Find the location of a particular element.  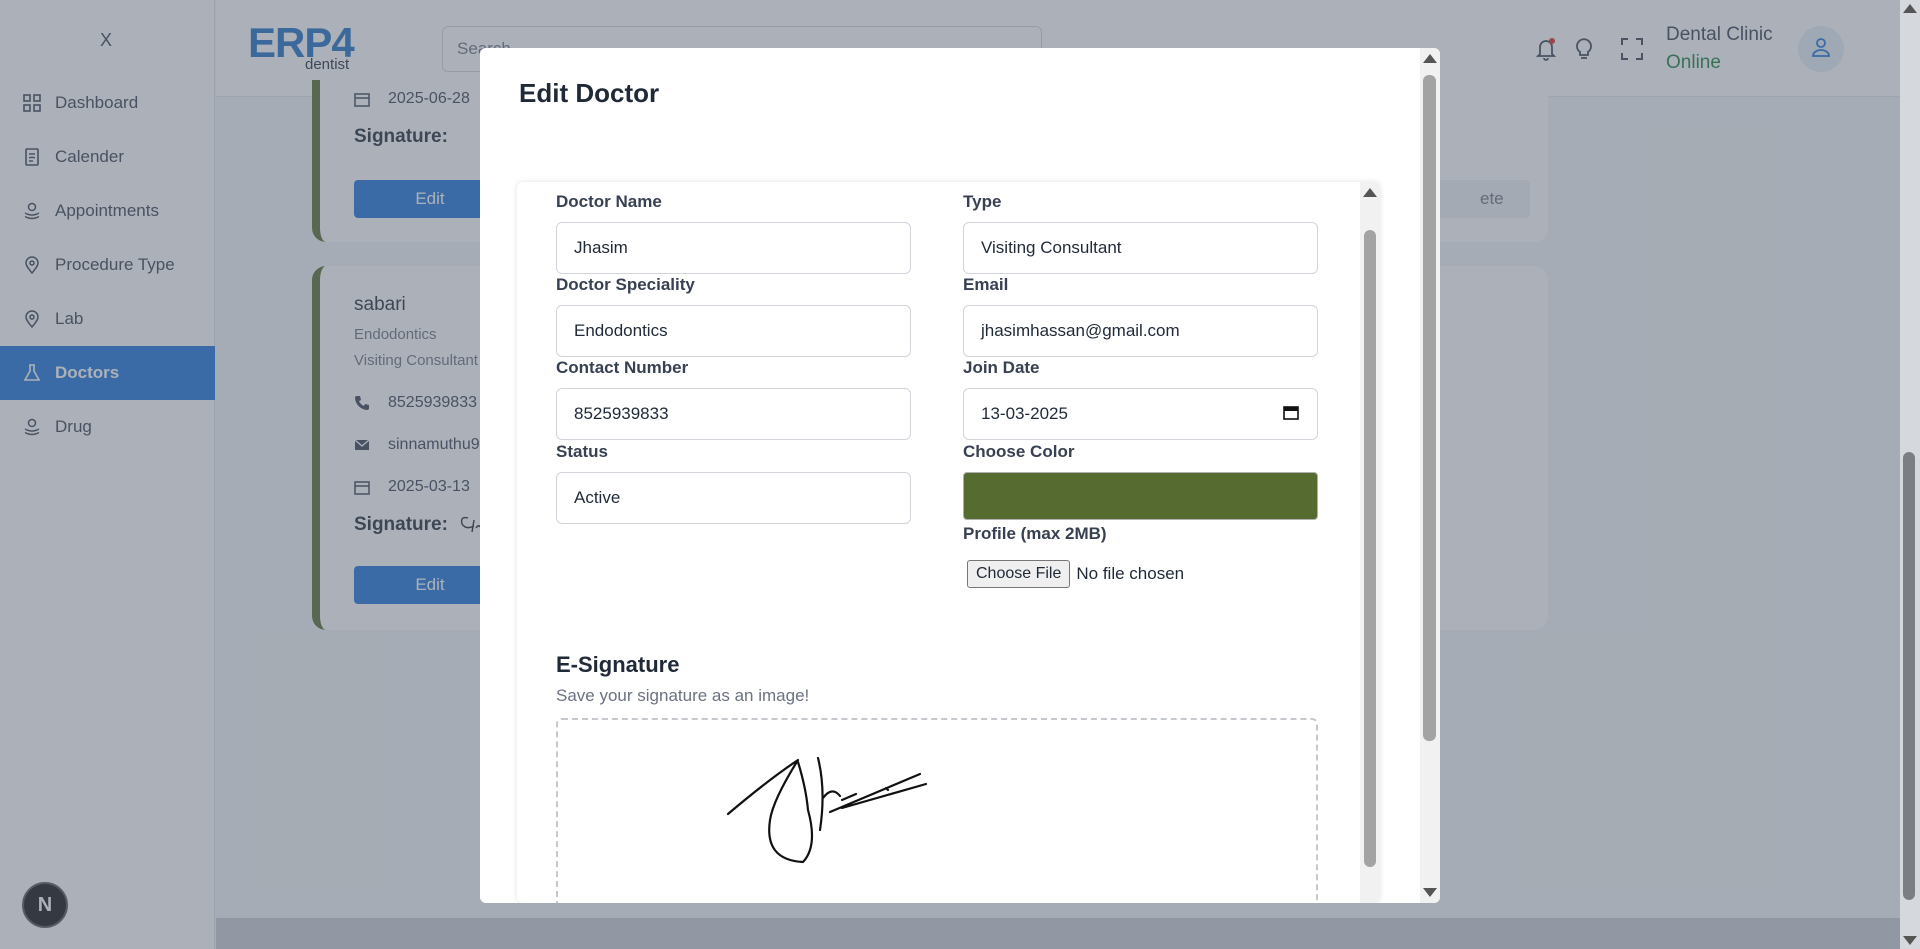

calendar-icon is located at coordinates (1291, 414).